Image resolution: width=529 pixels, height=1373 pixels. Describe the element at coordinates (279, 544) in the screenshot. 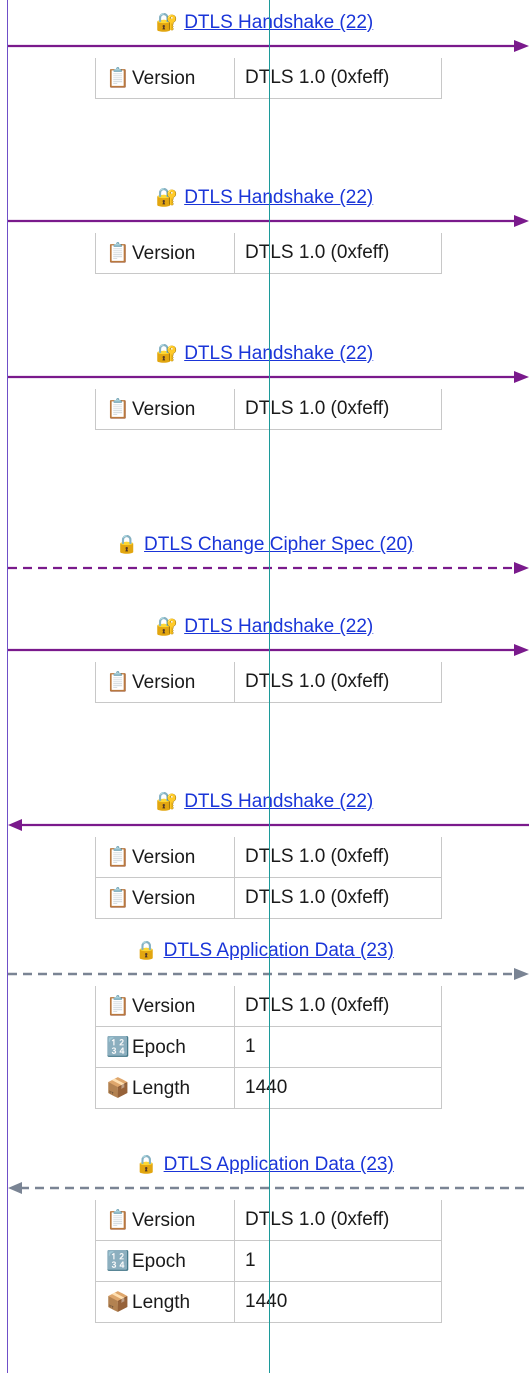

I see `message-title-text: DTLS Change Cipher Spec (20)` at that location.